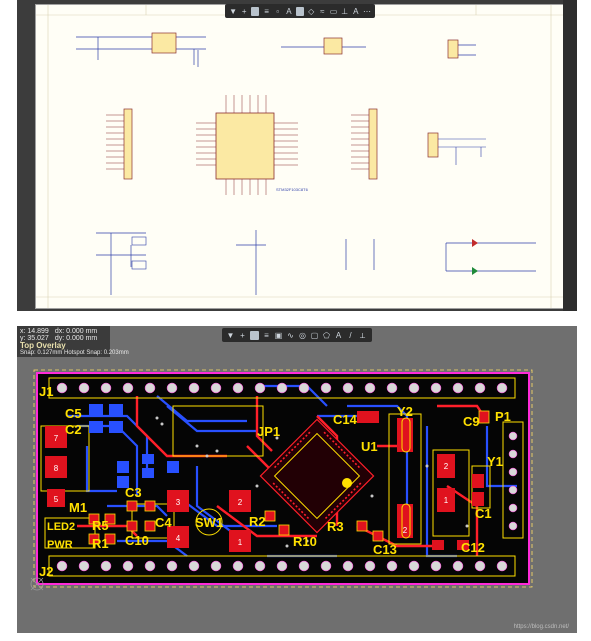  What do you see at coordinates (405, 411) in the screenshot?
I see `designator-y2: Y2` at bounding box center [405, 411].